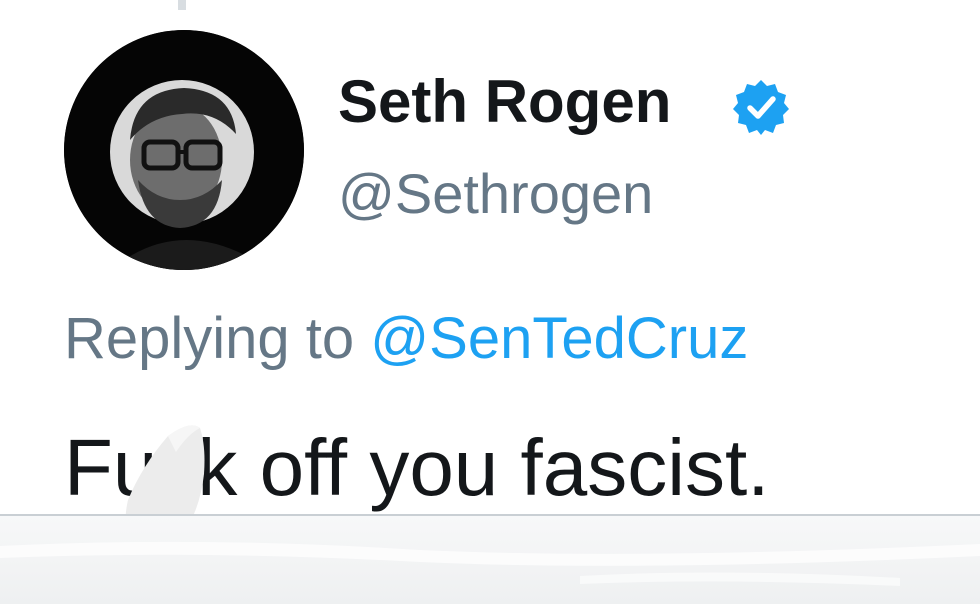 The image size is (980, 604). I want to click on bottom-background-band, so click(490, 560).